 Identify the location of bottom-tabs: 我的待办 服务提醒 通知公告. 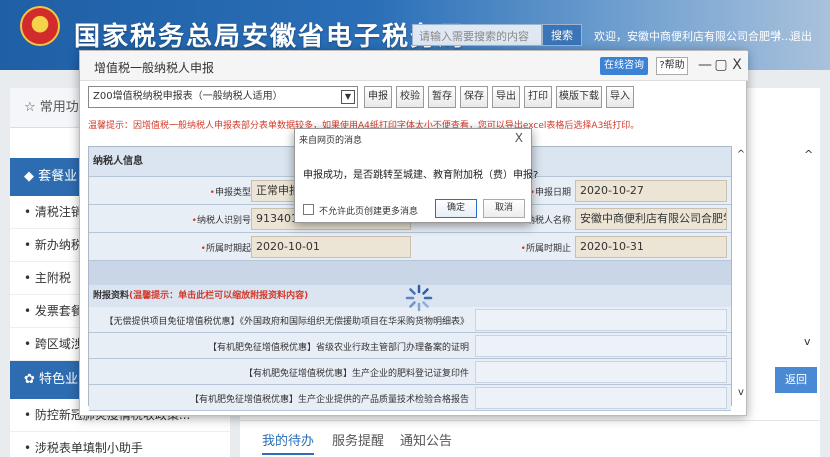
(530, 438).